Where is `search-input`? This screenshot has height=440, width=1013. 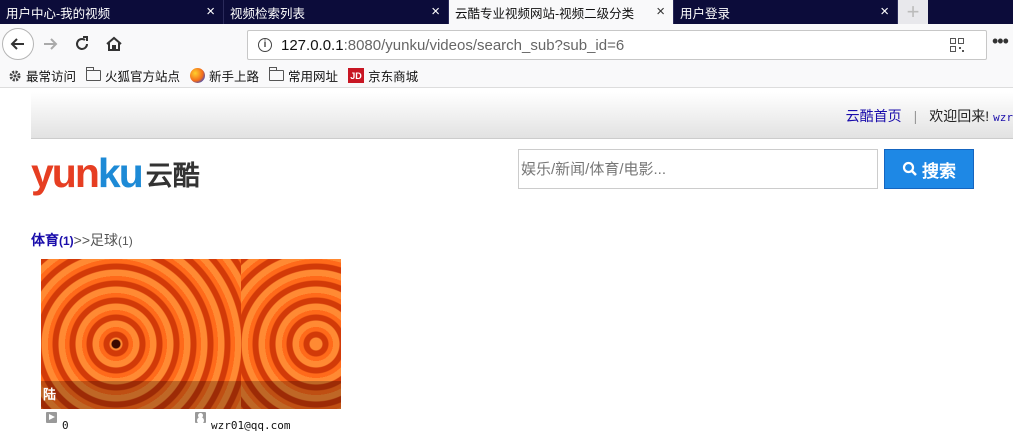
search-input is located at coordinates (698, 169).